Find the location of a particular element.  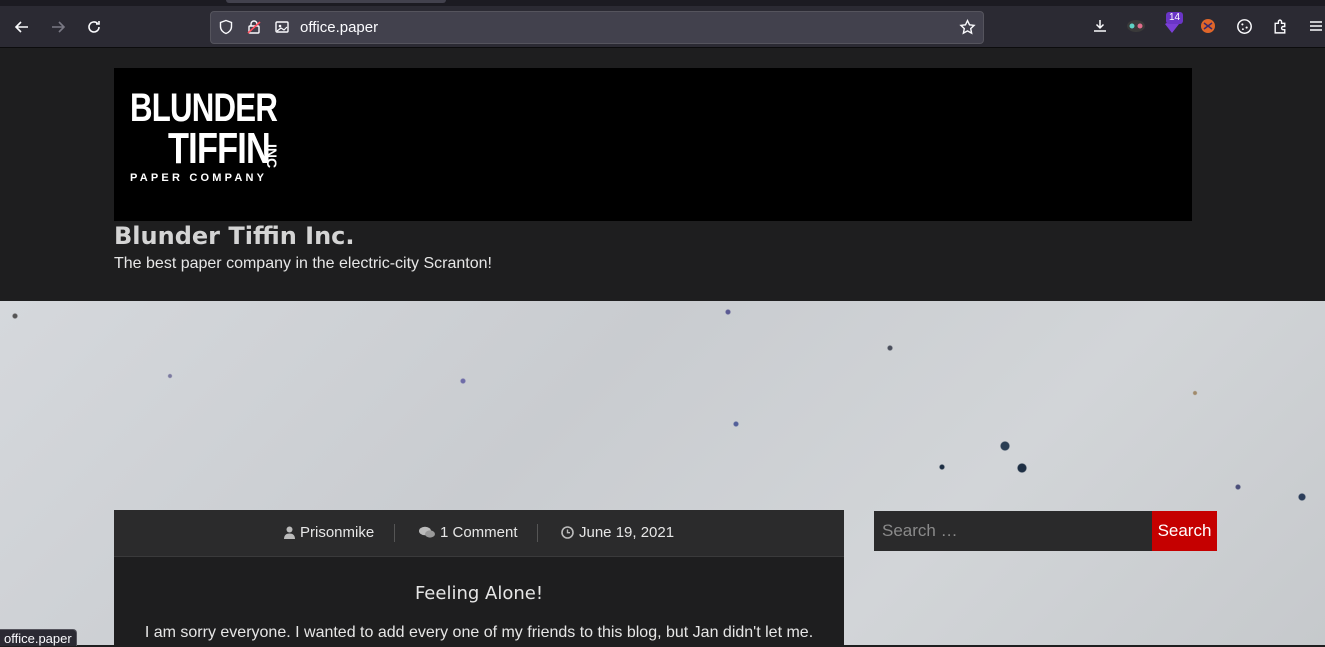

search-button: Search is located at coordinates (1184, 531).